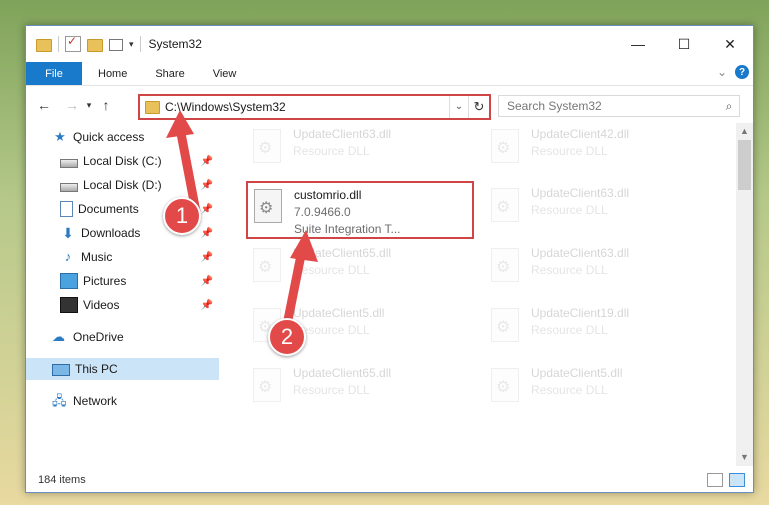 This screenshot has width=769, height=505. I want to click on chevron-down-icon: ▾, so click(131, 44).